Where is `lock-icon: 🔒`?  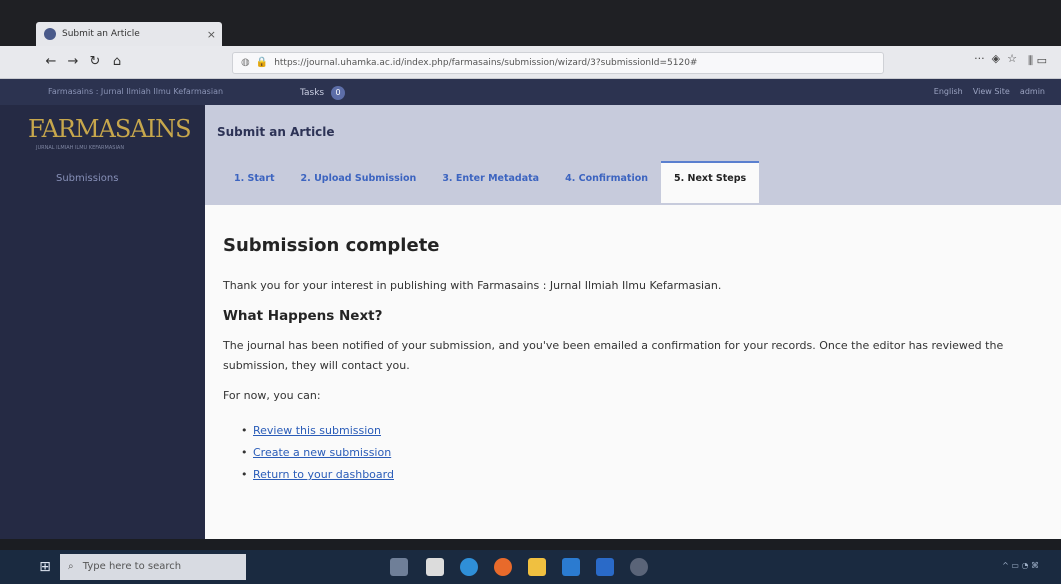 lock-icon: 🔒 is located at coordinates (262, 62).